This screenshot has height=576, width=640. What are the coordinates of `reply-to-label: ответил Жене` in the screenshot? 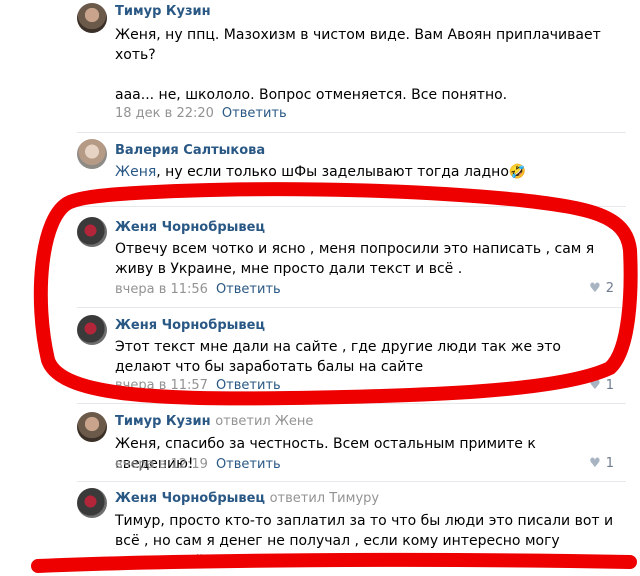 It's located at (264, 421).